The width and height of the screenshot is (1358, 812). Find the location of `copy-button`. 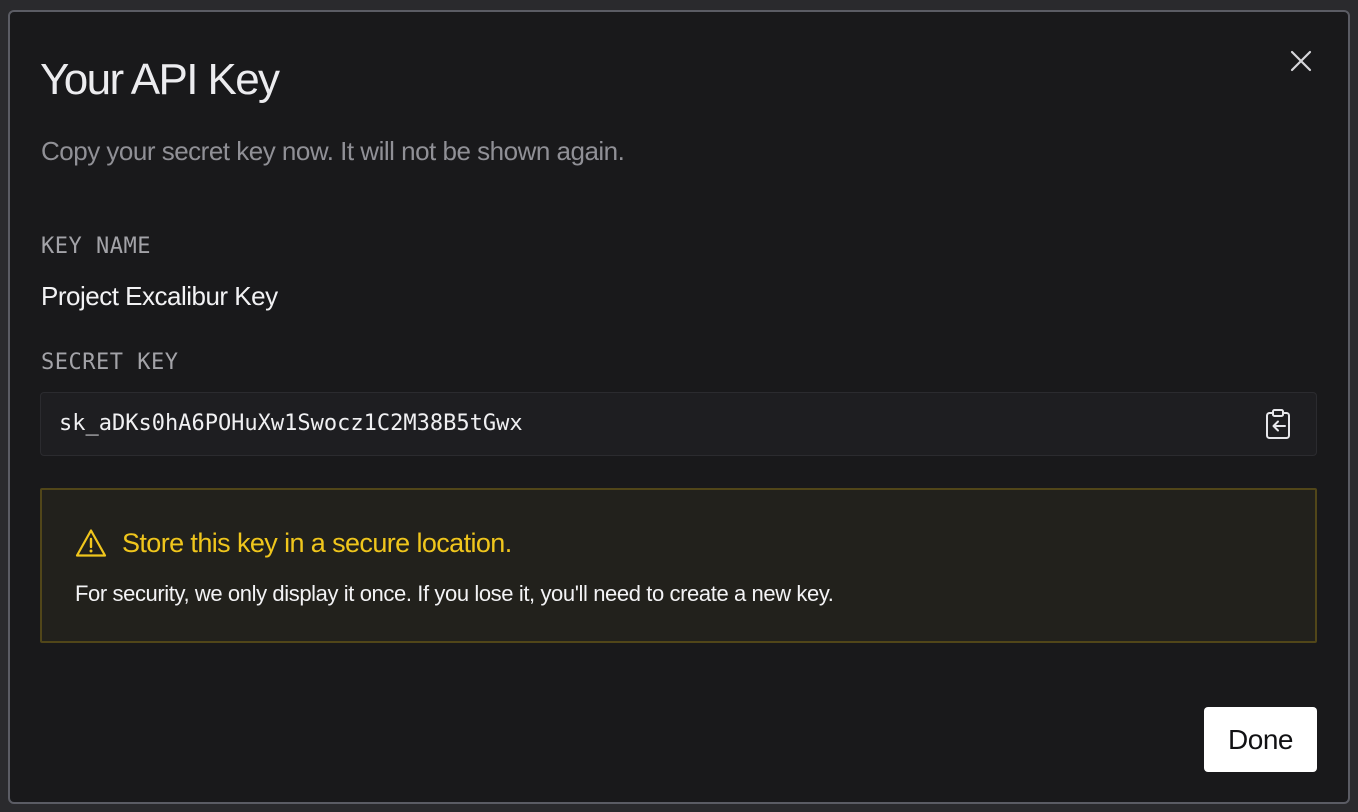

copy-button is located at coordinates (1278, 424).